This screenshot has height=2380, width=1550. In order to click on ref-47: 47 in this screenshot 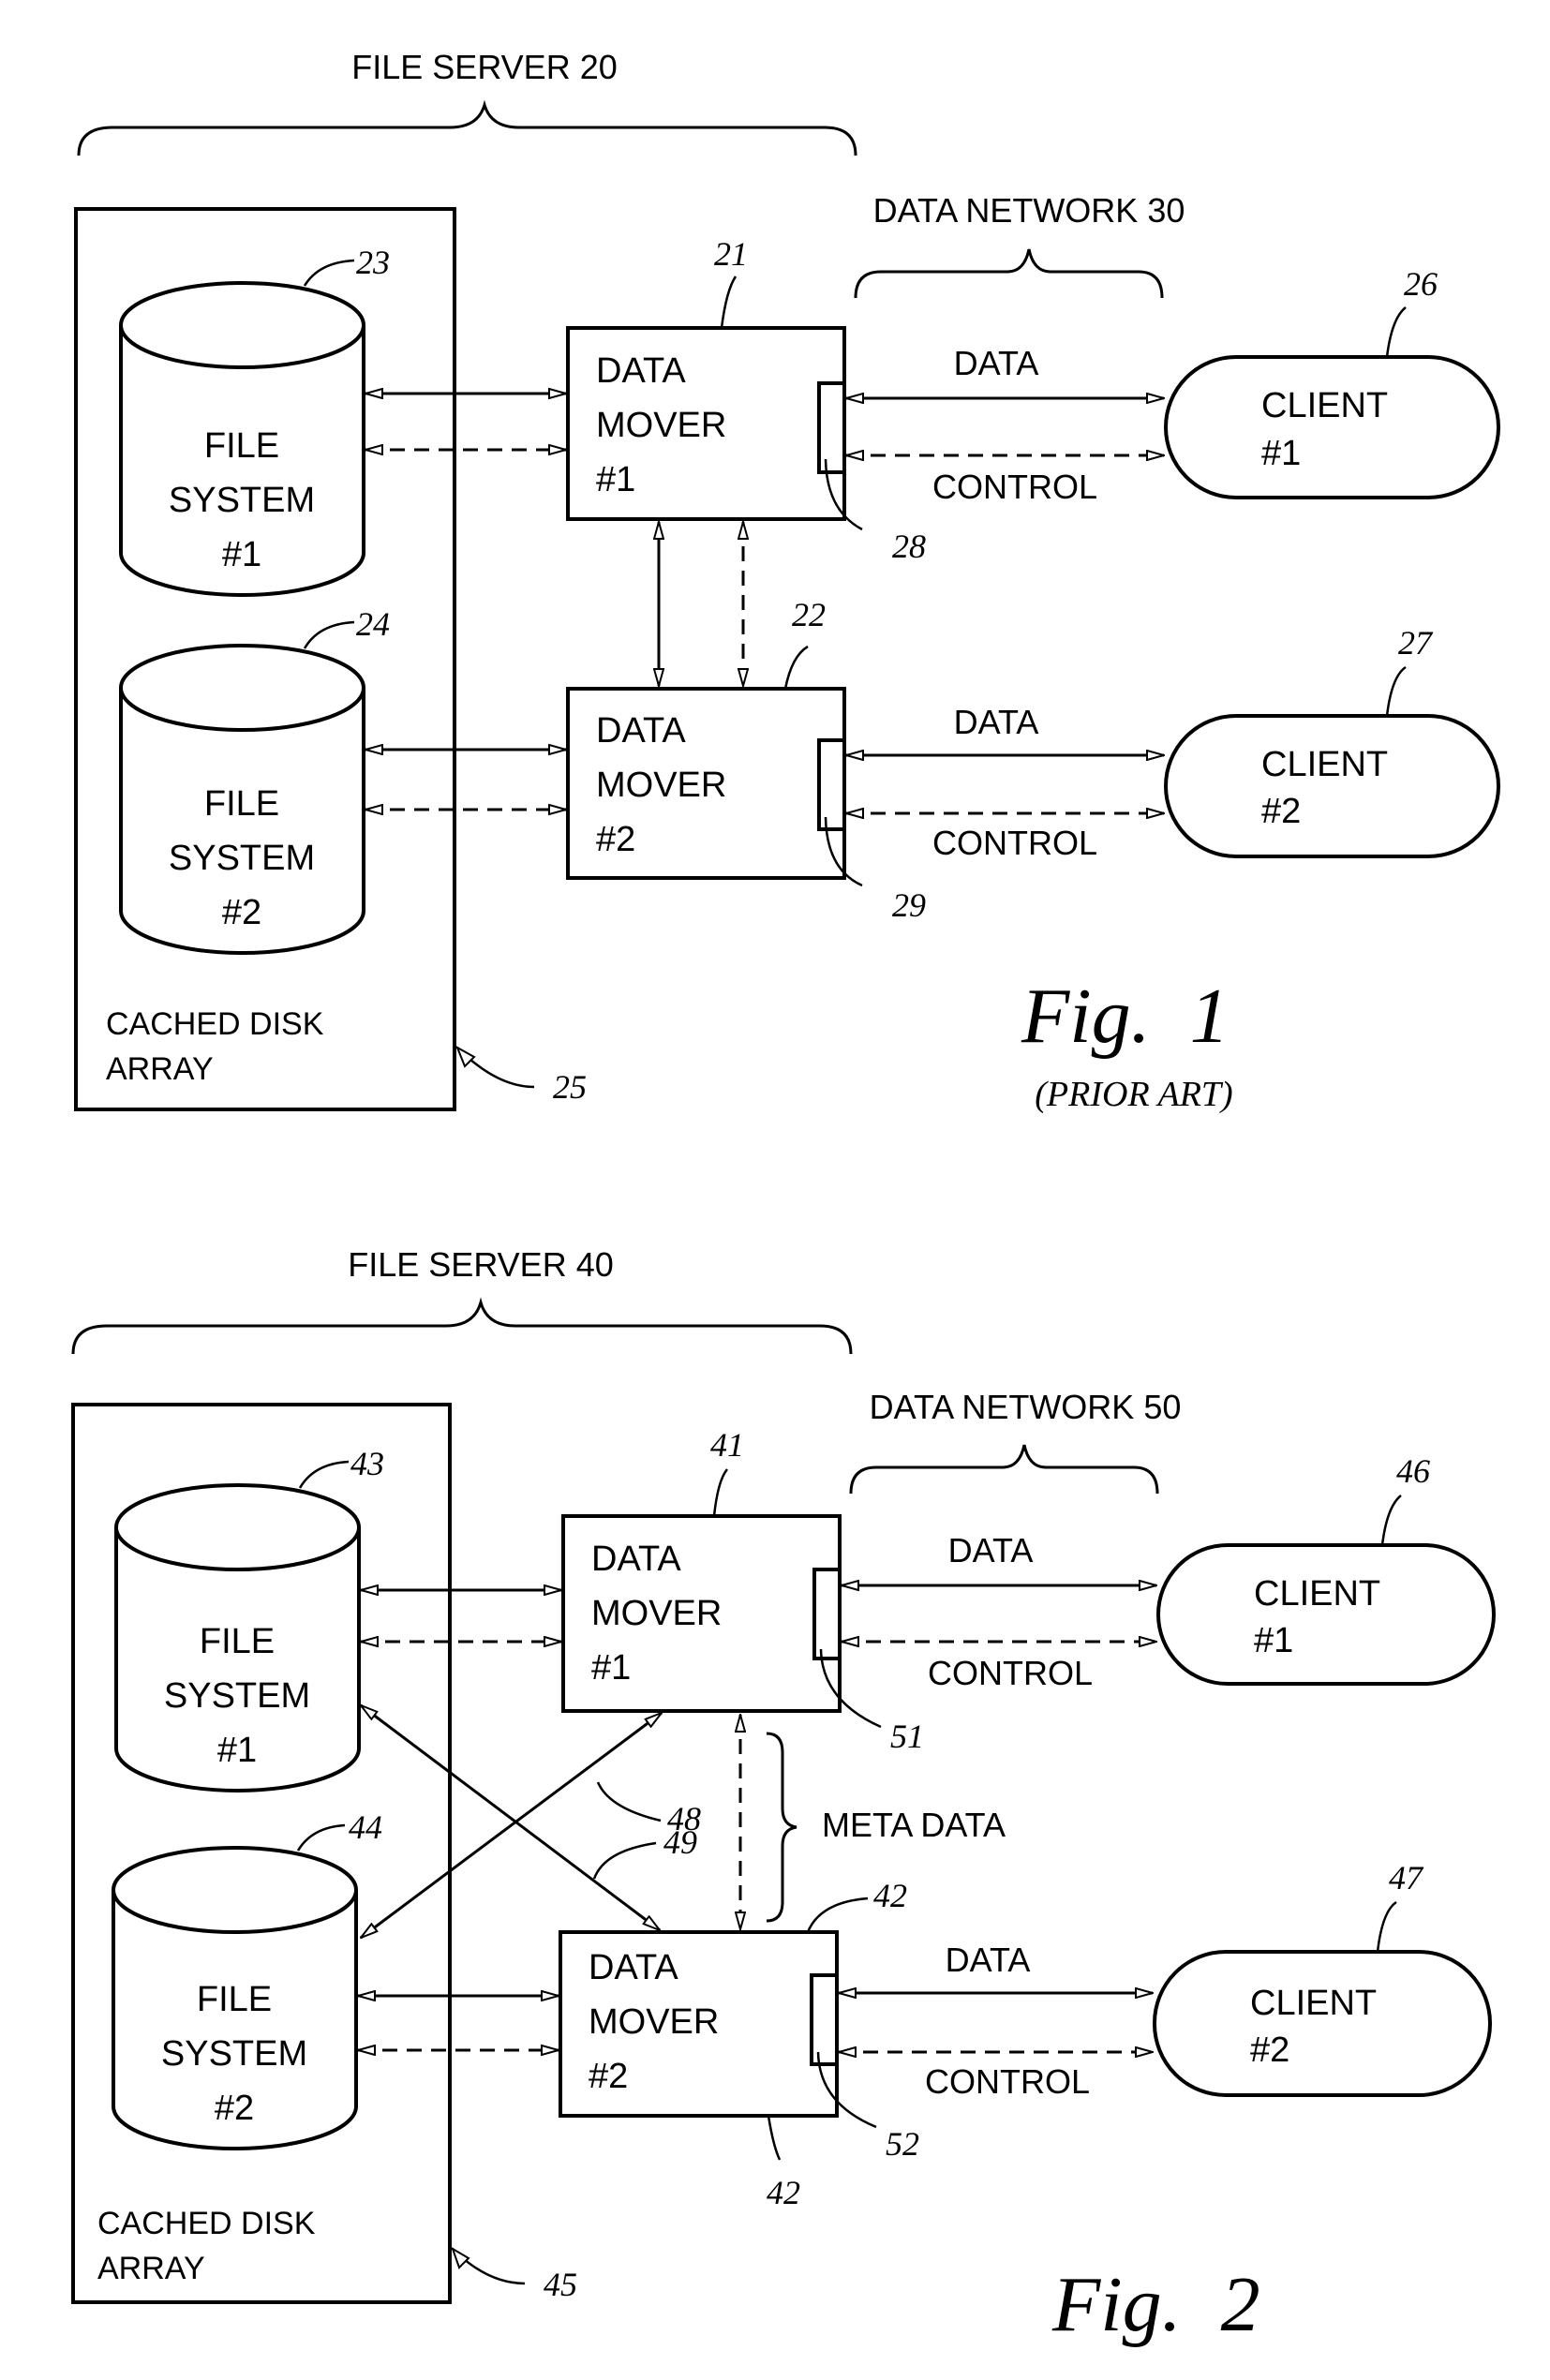, I will do `click(1406, 1878)`.